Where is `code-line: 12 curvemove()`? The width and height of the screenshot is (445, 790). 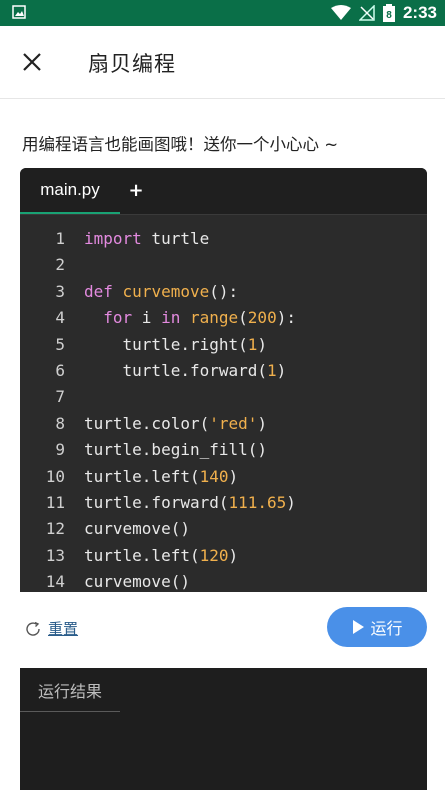 code-line: 12 curvemove() is located at coordinates (223, 529).